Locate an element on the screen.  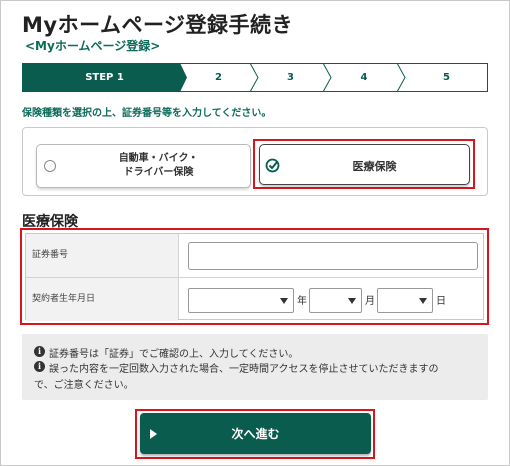
step-3-divider is located at coordinates (327, 77).